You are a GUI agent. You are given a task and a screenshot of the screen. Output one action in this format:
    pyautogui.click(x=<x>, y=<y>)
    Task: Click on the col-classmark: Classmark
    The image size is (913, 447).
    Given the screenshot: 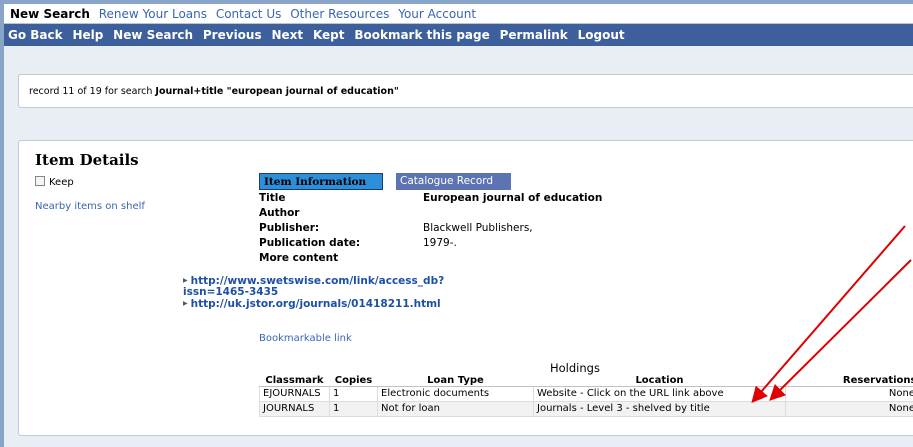 What is the action you would take?
    pyautogui.click(x=294, y=381)
    